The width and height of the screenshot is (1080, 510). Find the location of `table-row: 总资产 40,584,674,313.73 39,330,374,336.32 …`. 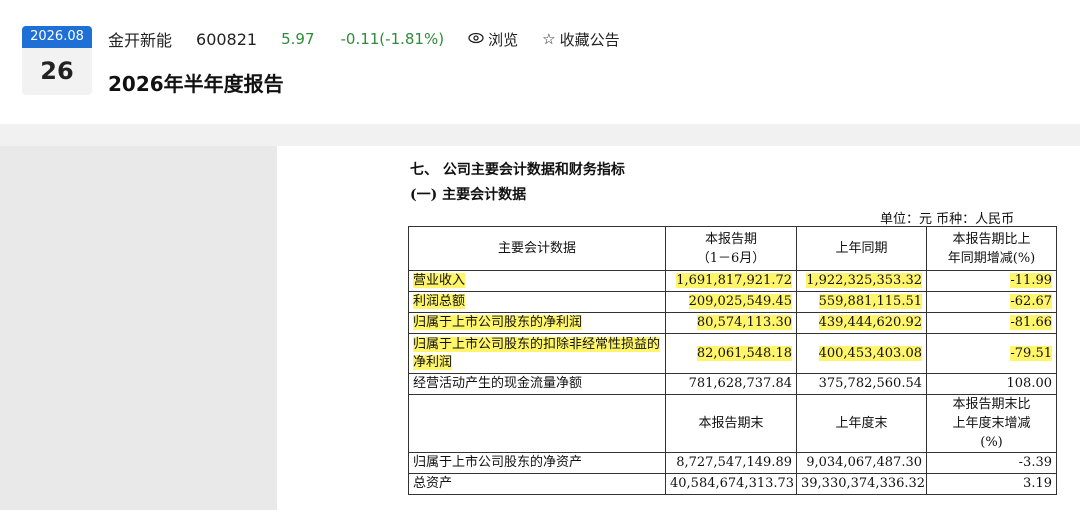

table-row: 总资产 40,584,674,313.73 39,330,374,336.32 … is located at coordinates (732, 484).